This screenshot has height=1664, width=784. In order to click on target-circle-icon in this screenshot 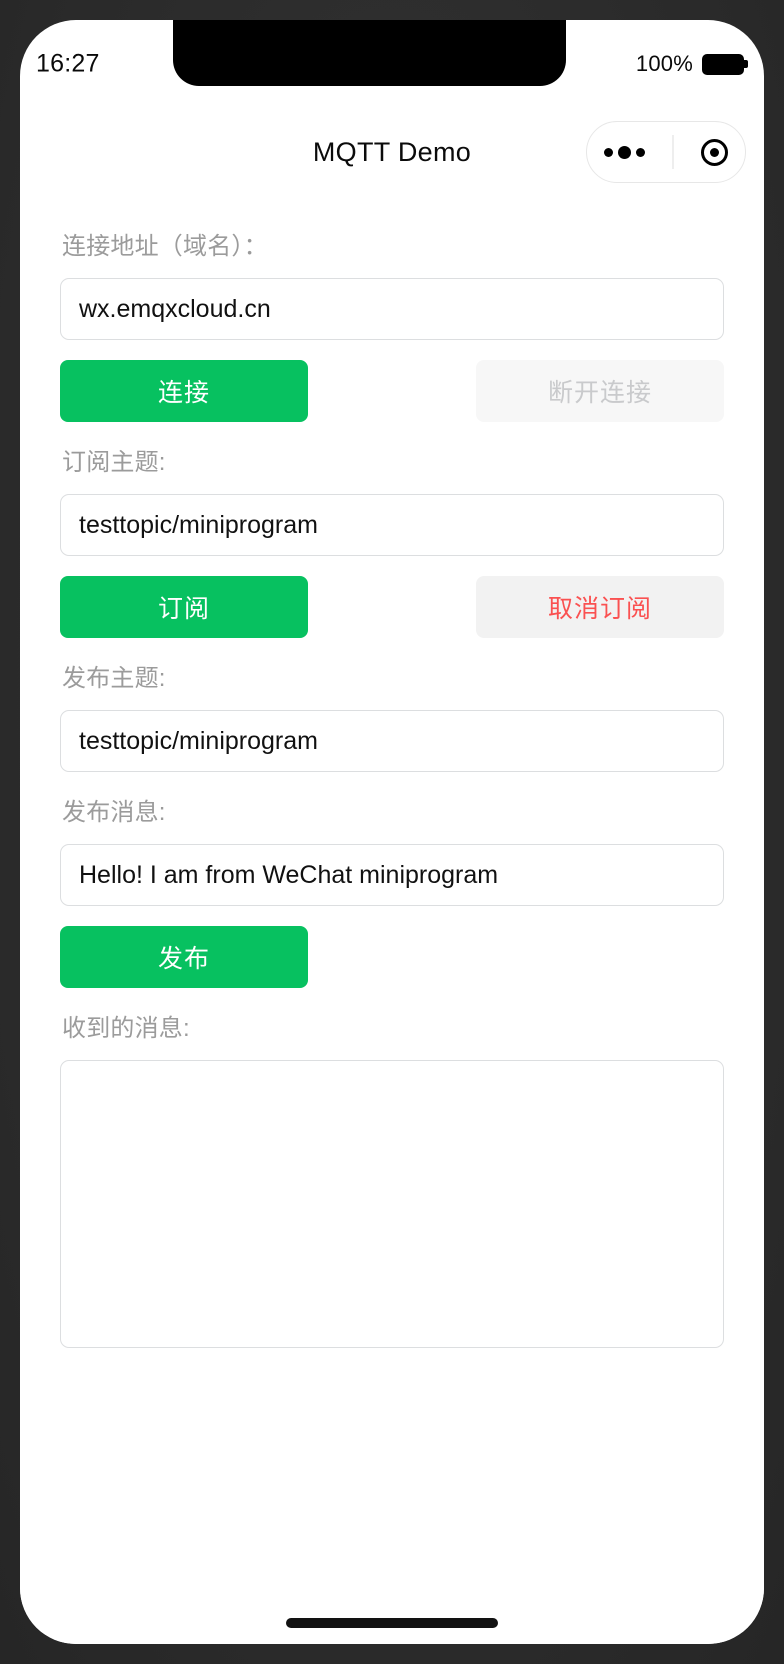, I will do `click(714, 152)`.